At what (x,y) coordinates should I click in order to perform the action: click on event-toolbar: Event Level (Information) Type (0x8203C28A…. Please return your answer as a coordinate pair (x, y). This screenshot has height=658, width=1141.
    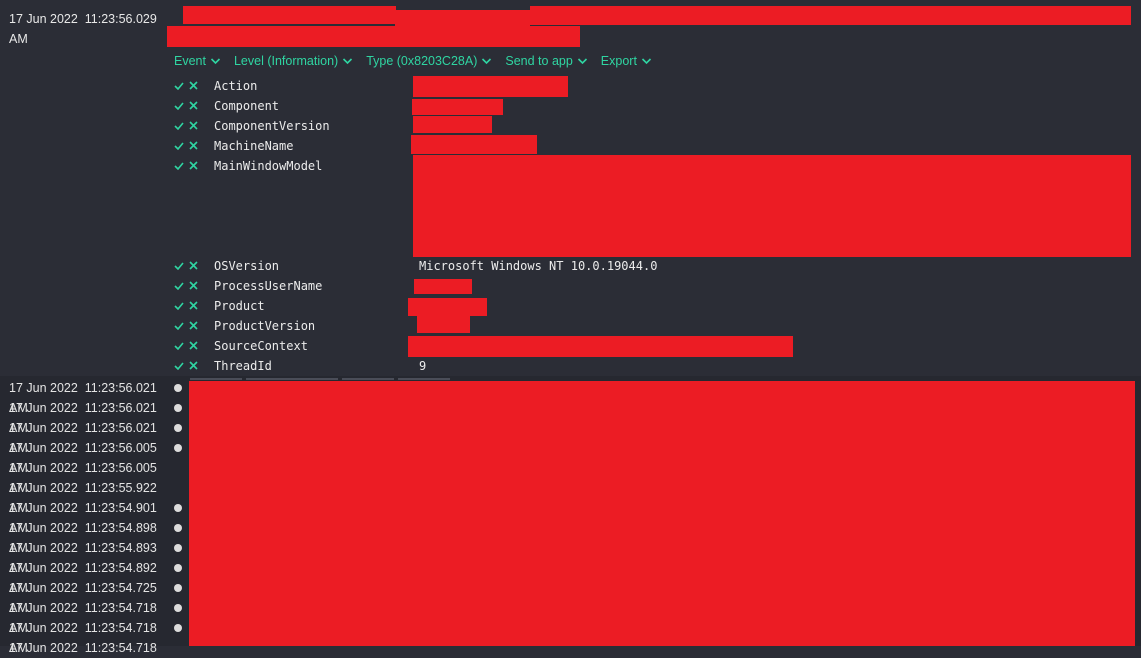
    Looking at the image, I should click on (419, 61).